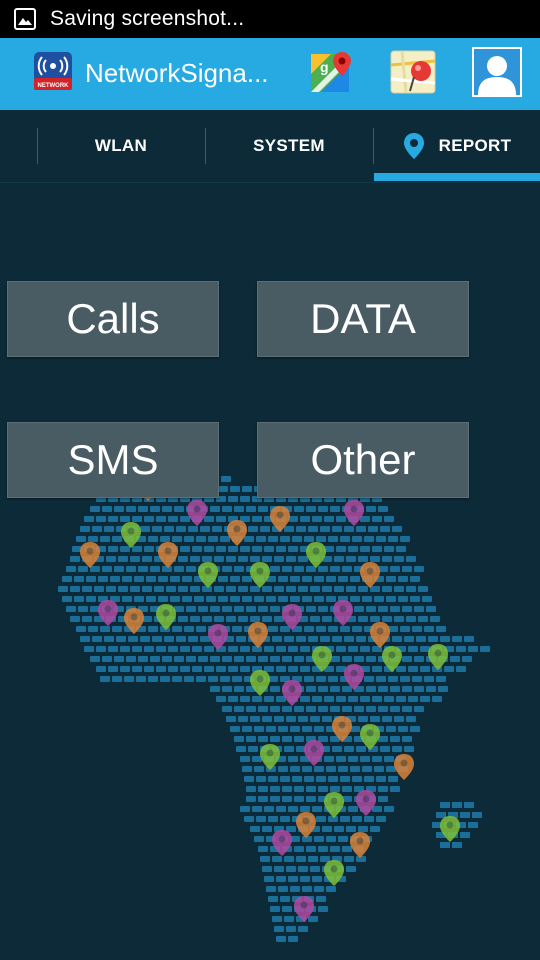 The width and height of the screenshot is (540, 960). I want to click on svg-text: g, so click(324, 67).